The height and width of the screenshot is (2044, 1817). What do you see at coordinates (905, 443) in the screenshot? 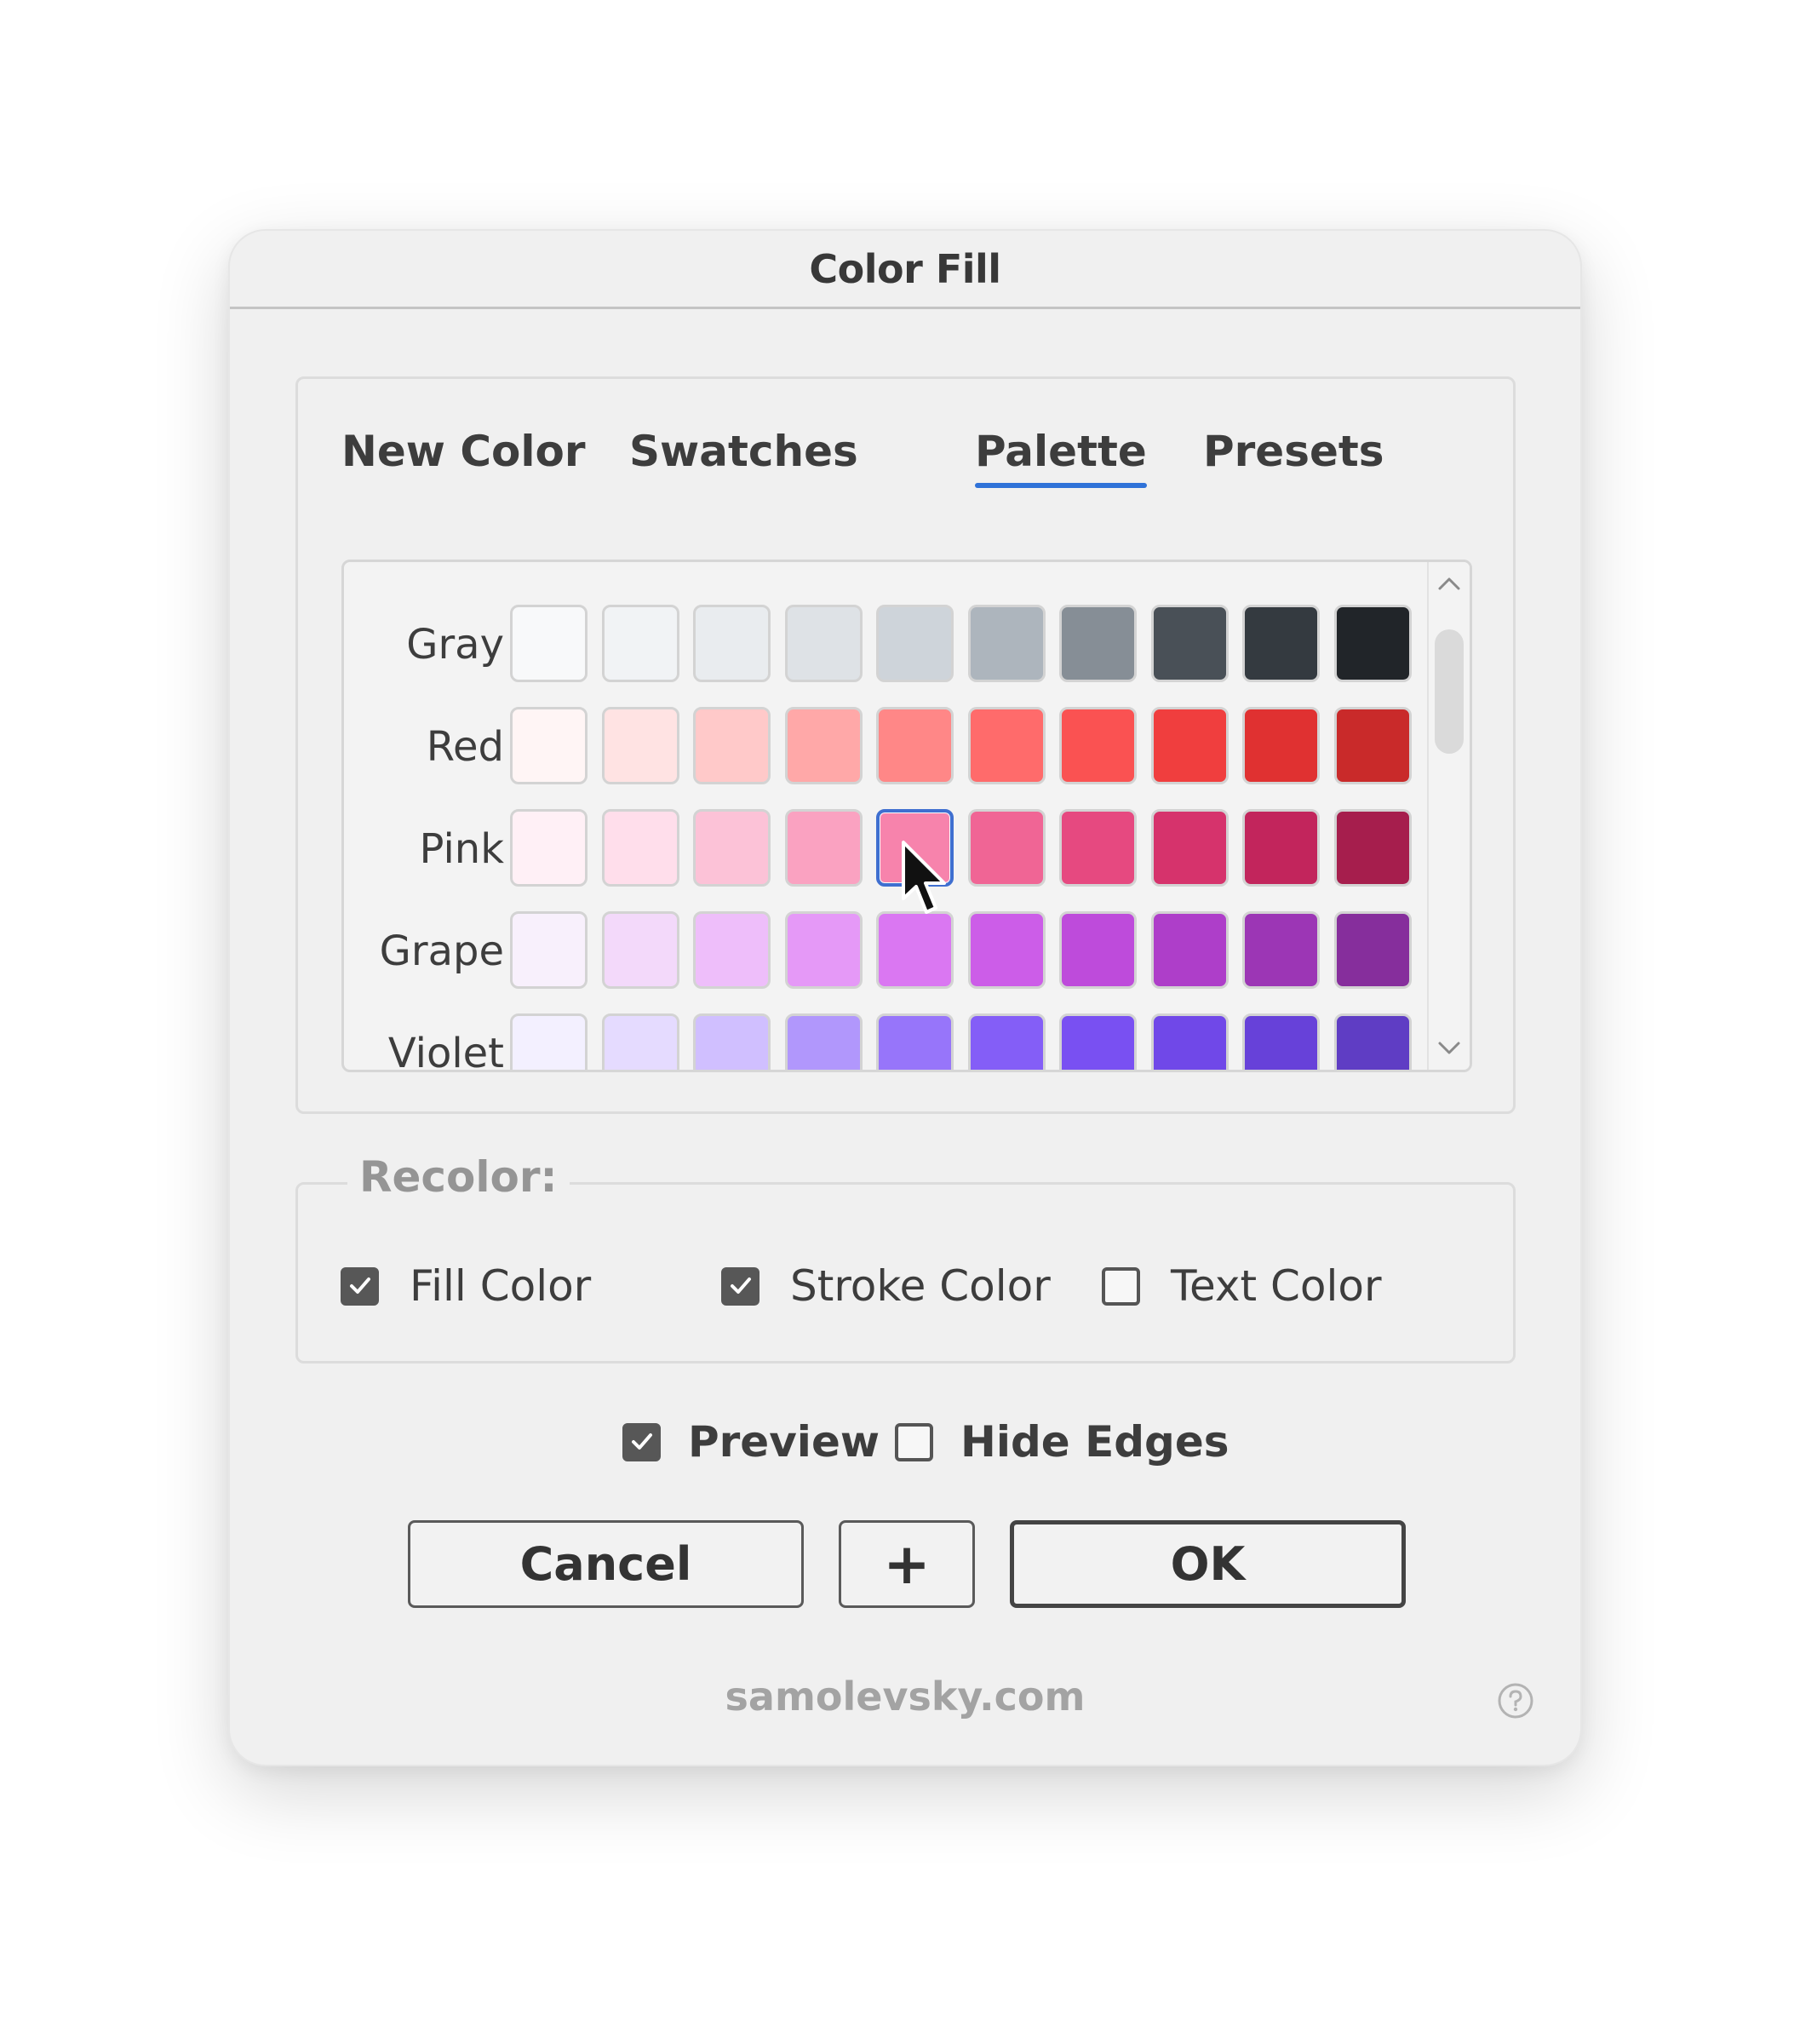
I see `tab-bar: New Color Swatches Palette Presets` at bounding box center [905, 443].